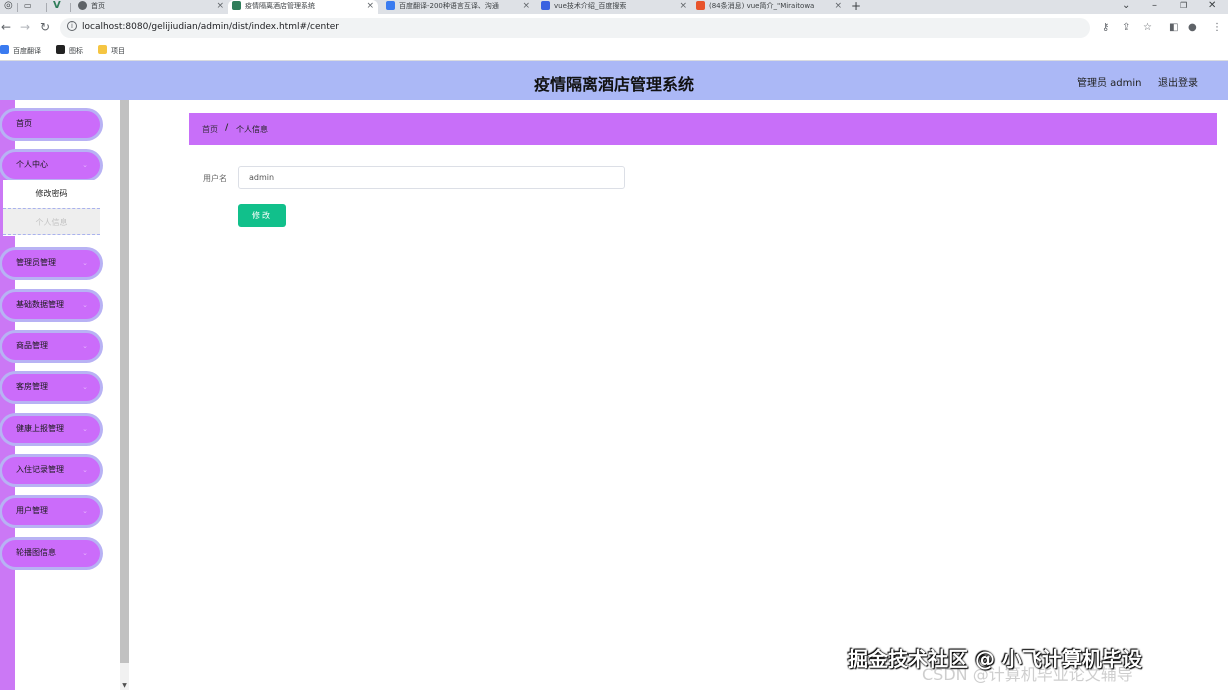  What do you see at coordinates (51, 387) in the screenshot?
I see `sidebar-item-rooms: 客房管理 ⌄` at bounding box center [51, 387].